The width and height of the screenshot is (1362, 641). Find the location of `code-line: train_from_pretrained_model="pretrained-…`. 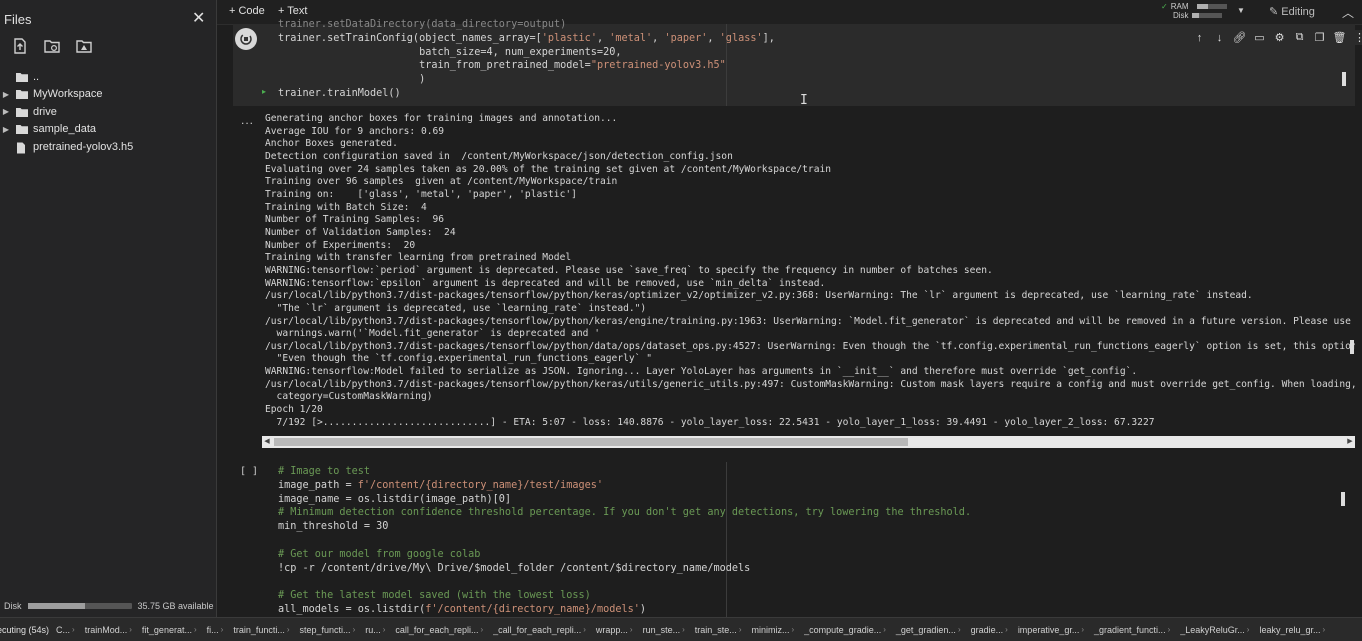

code-line: train_from_pretrained_model="pretrained-… is located at coordinates (502, 66).